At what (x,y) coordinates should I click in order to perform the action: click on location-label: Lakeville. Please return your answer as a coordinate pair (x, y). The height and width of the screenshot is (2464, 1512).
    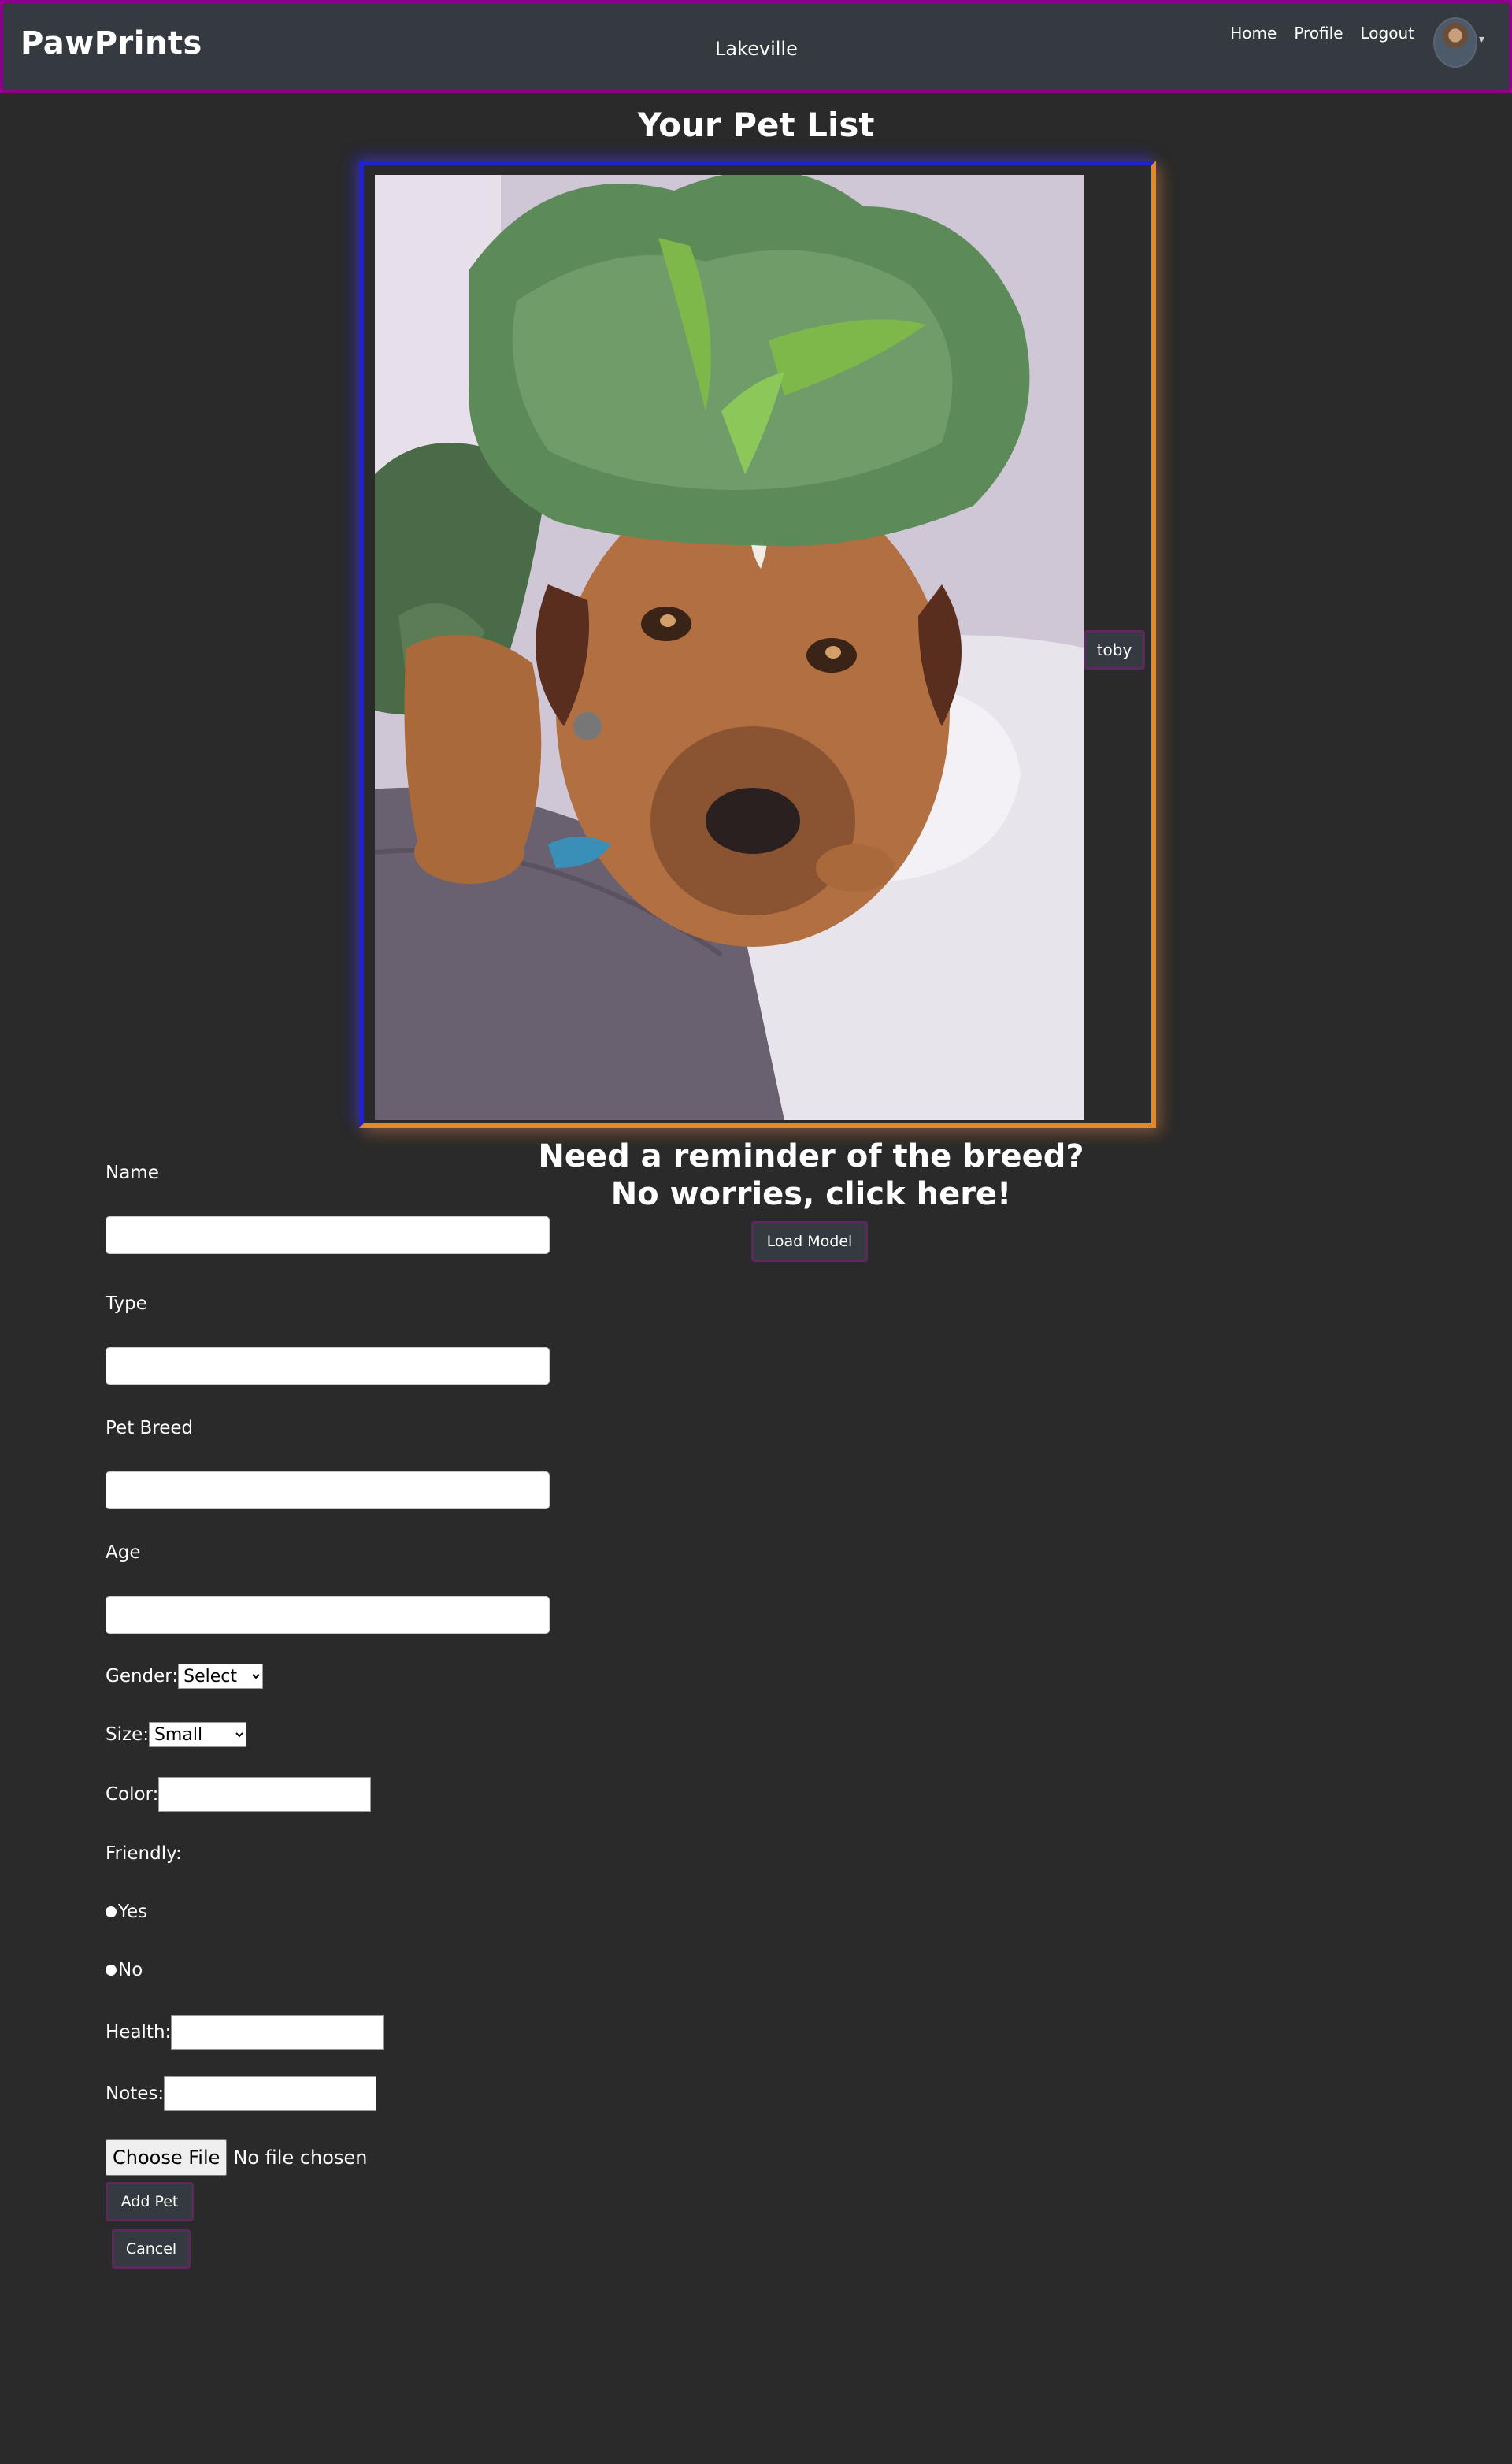
    Looking at the image, I should click on (756, 49).